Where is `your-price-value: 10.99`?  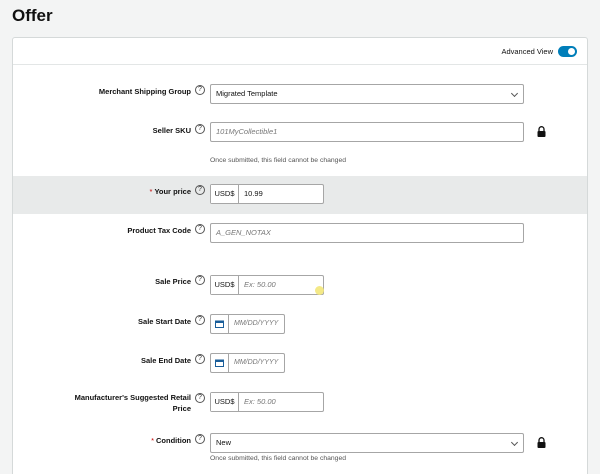
your-price-value: 10.99 is located at coordinates (253, 193).